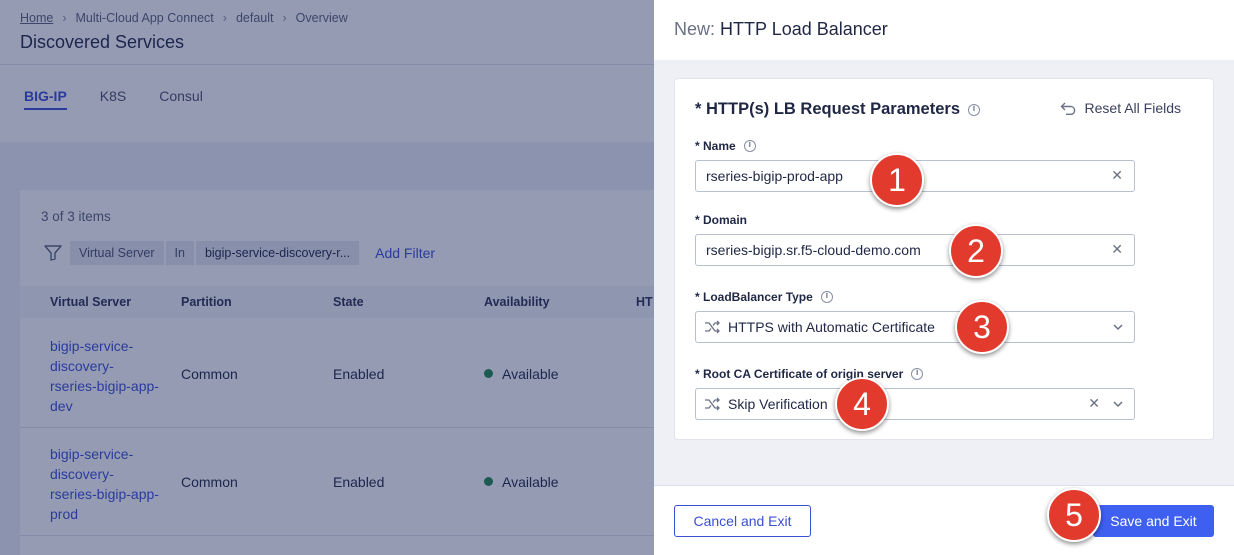  I want to click on lb-type-select: HTTPS with Automatic Certificate, so click(915, 327).